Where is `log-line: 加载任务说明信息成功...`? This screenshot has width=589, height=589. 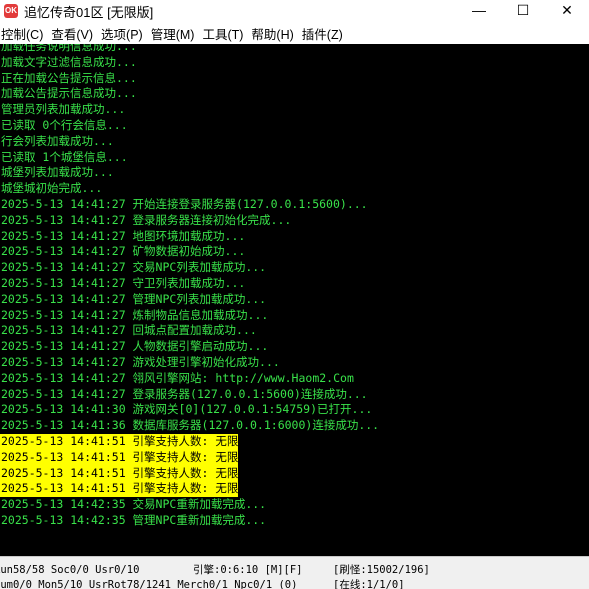
log-line: 加载任务说明信息成功... is located at coordinates (69, 48).